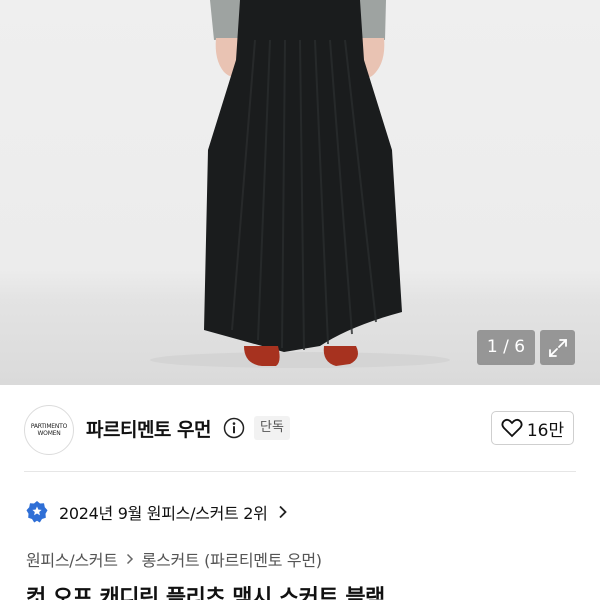 The width and height of the screenshot is (600, 600). I want to click on heart-icon, so click(512, 428).